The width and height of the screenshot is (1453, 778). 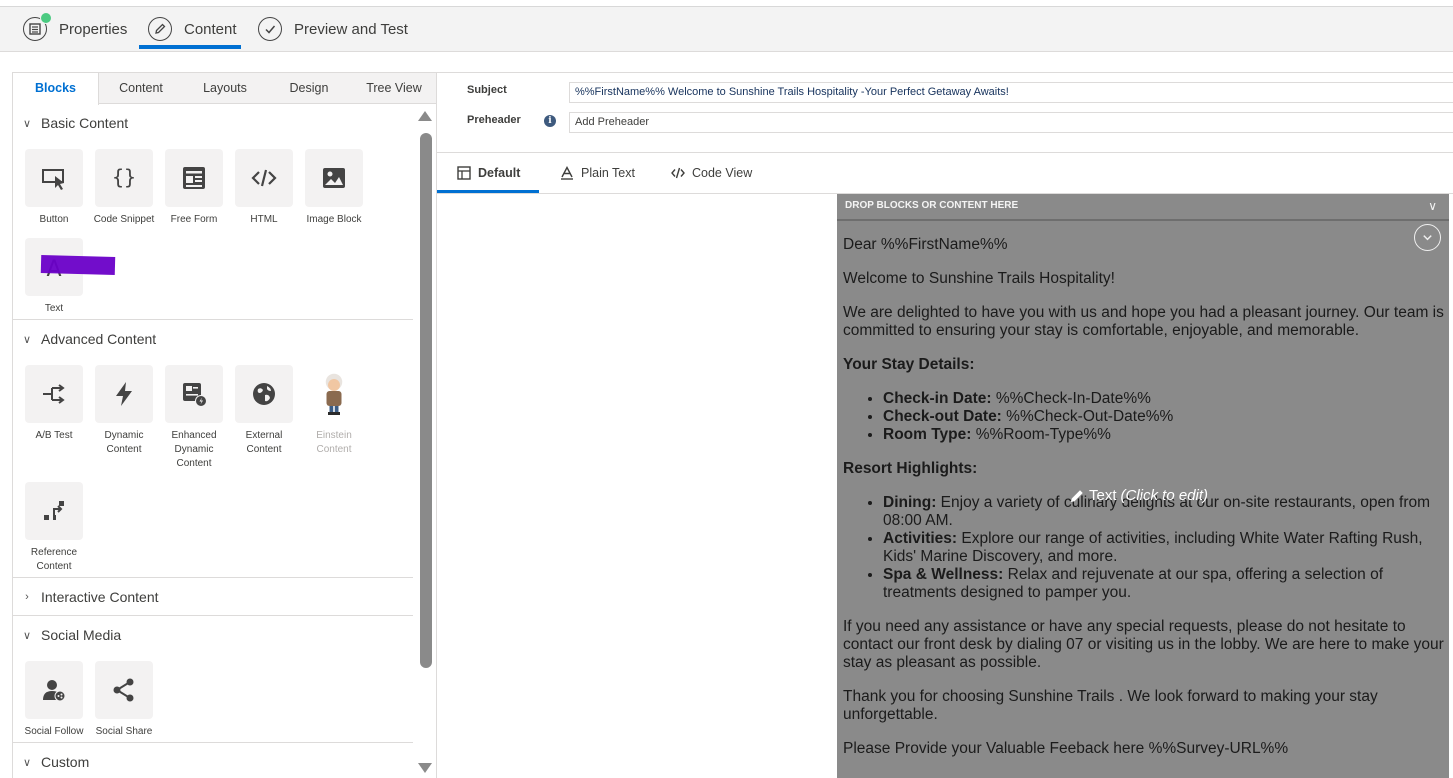 What do you see at coordinates (54, 559) in the screenshot?
I see `block-label: Reference Content` at bounding box center [54, 559].